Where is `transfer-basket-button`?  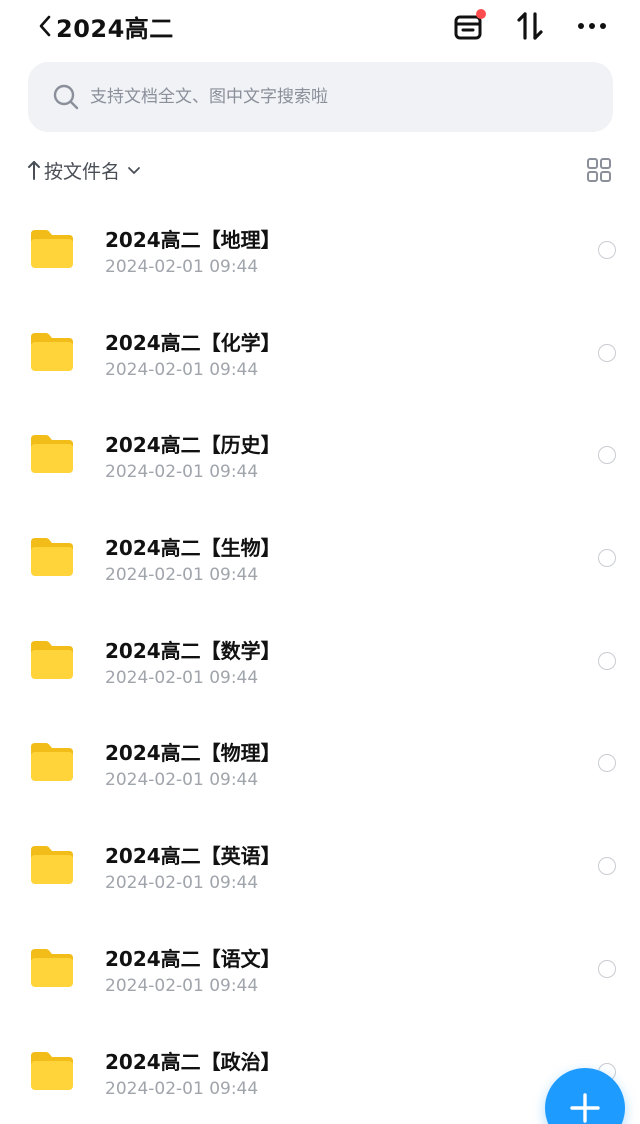
transfer-basket-button is located at coordinates (468, 26).